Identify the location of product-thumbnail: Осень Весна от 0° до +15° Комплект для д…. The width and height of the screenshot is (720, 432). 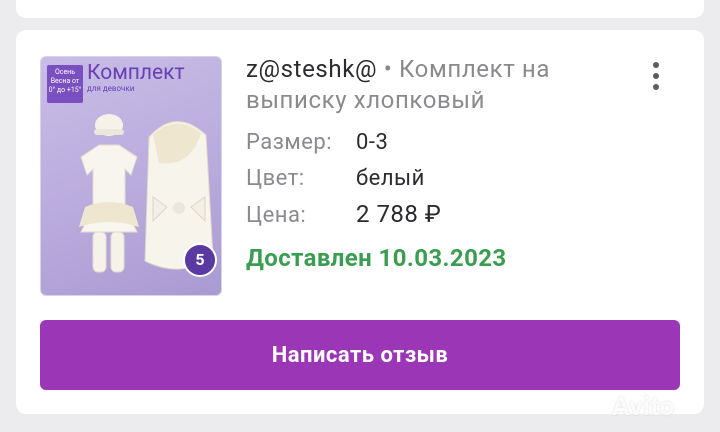
(131, 176).